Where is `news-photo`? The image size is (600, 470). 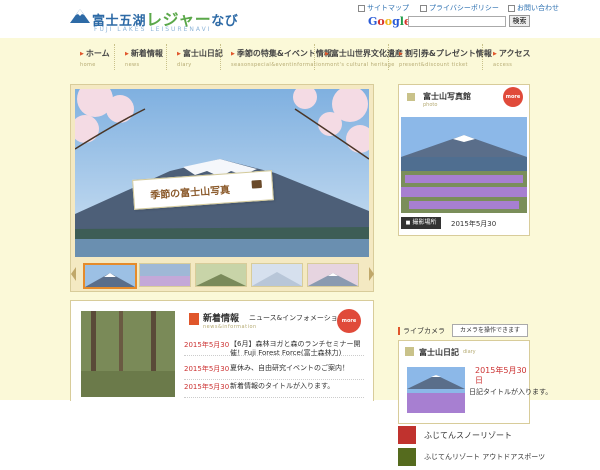 news-photo is located at coordinates (128, 354).